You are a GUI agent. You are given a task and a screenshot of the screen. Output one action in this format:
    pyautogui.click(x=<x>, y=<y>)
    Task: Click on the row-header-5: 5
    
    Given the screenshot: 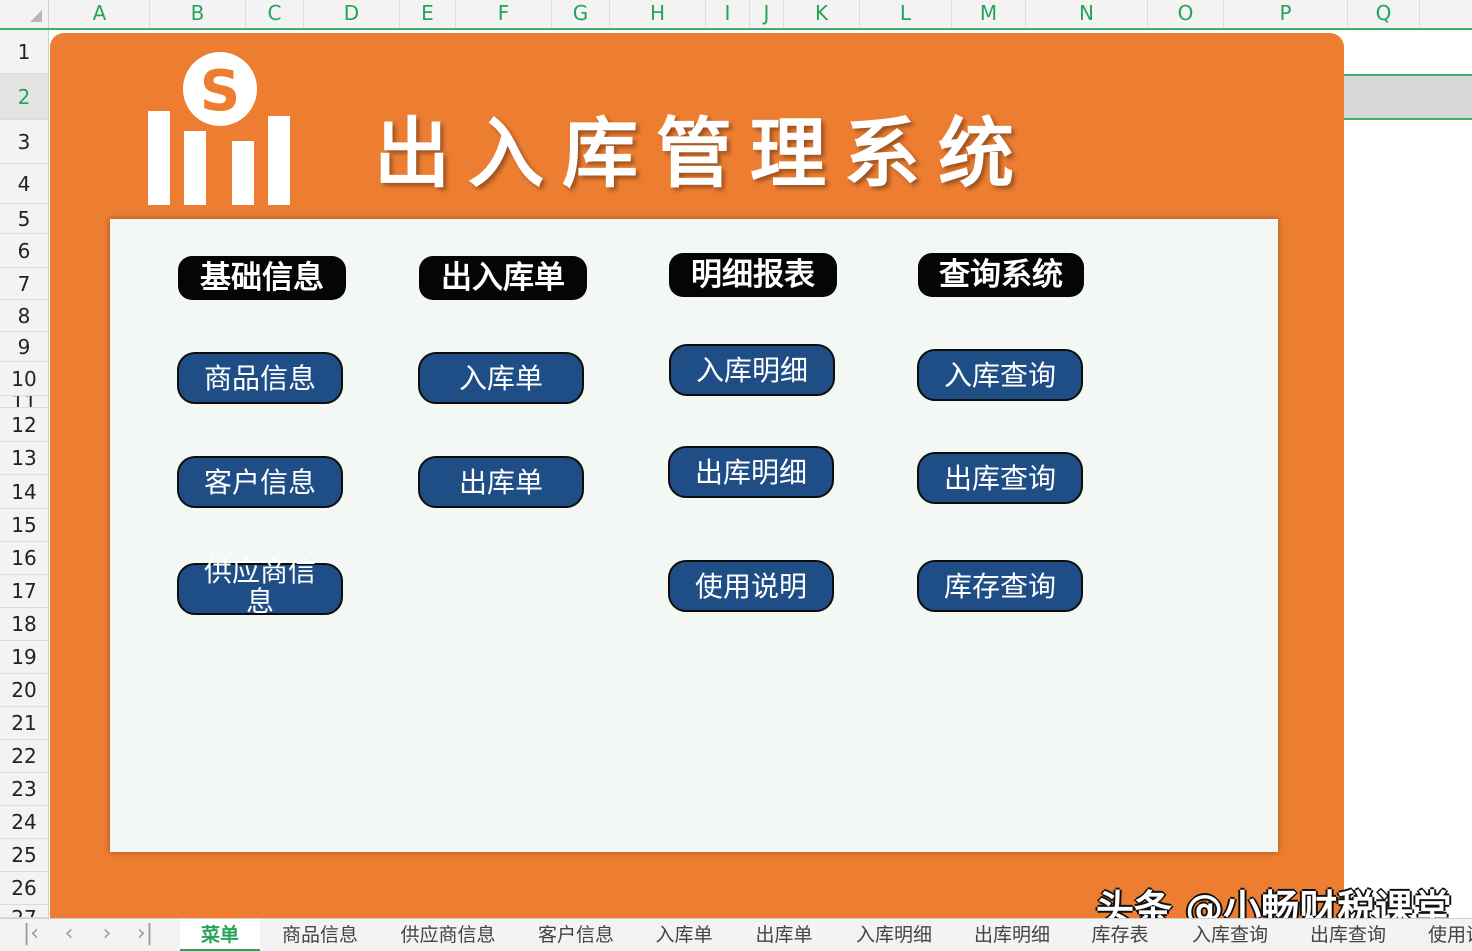 What is the action you would take?
    pyautogui.click(x=24, y=219)
    